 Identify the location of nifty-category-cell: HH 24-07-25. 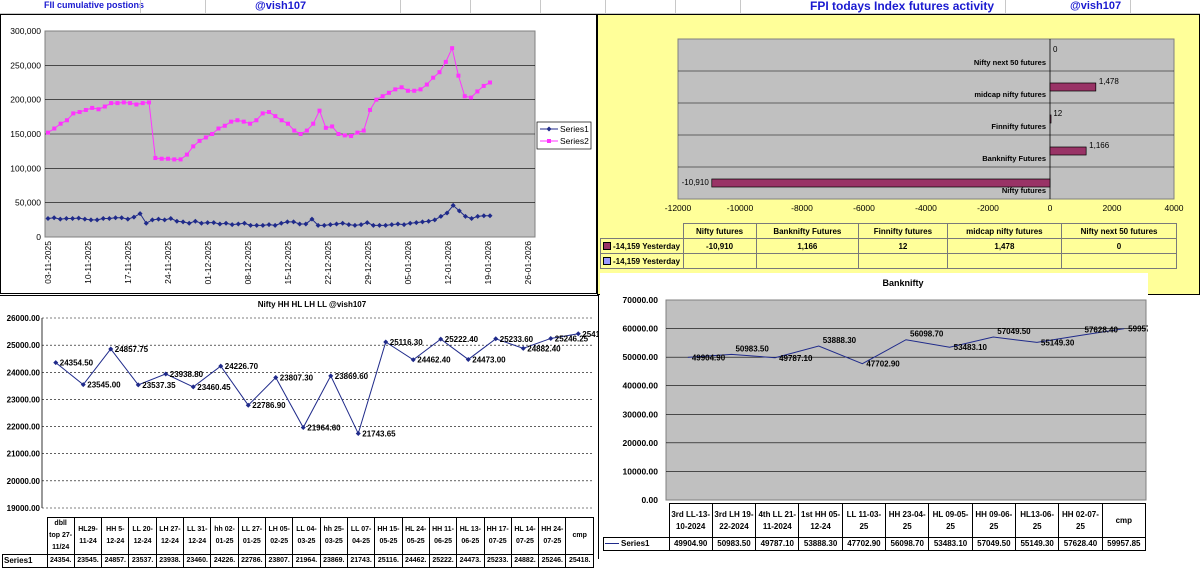
(552, 536).